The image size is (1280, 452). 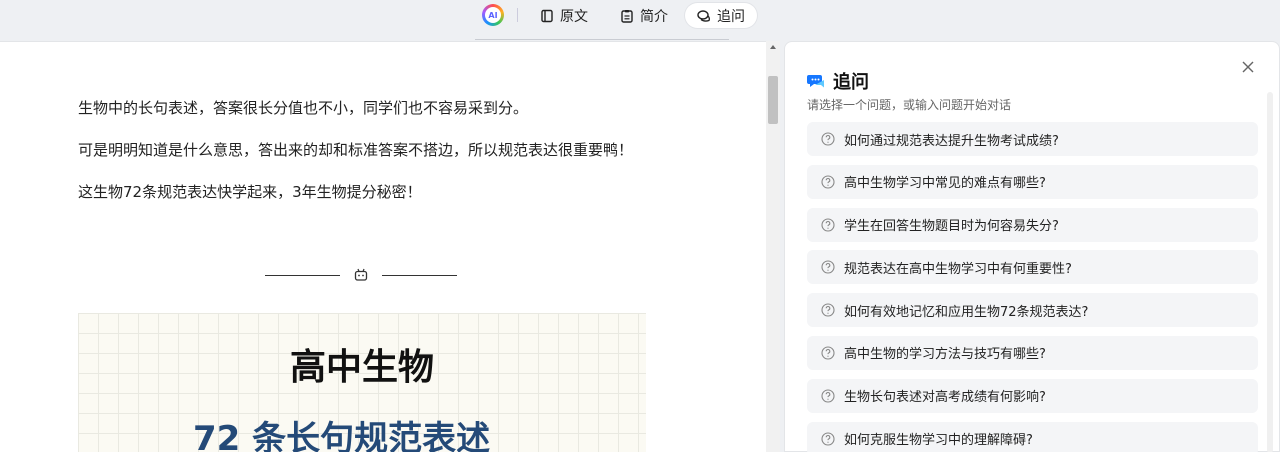 I want to click on chat-bubbles-icon, so click(x=703, y=15).